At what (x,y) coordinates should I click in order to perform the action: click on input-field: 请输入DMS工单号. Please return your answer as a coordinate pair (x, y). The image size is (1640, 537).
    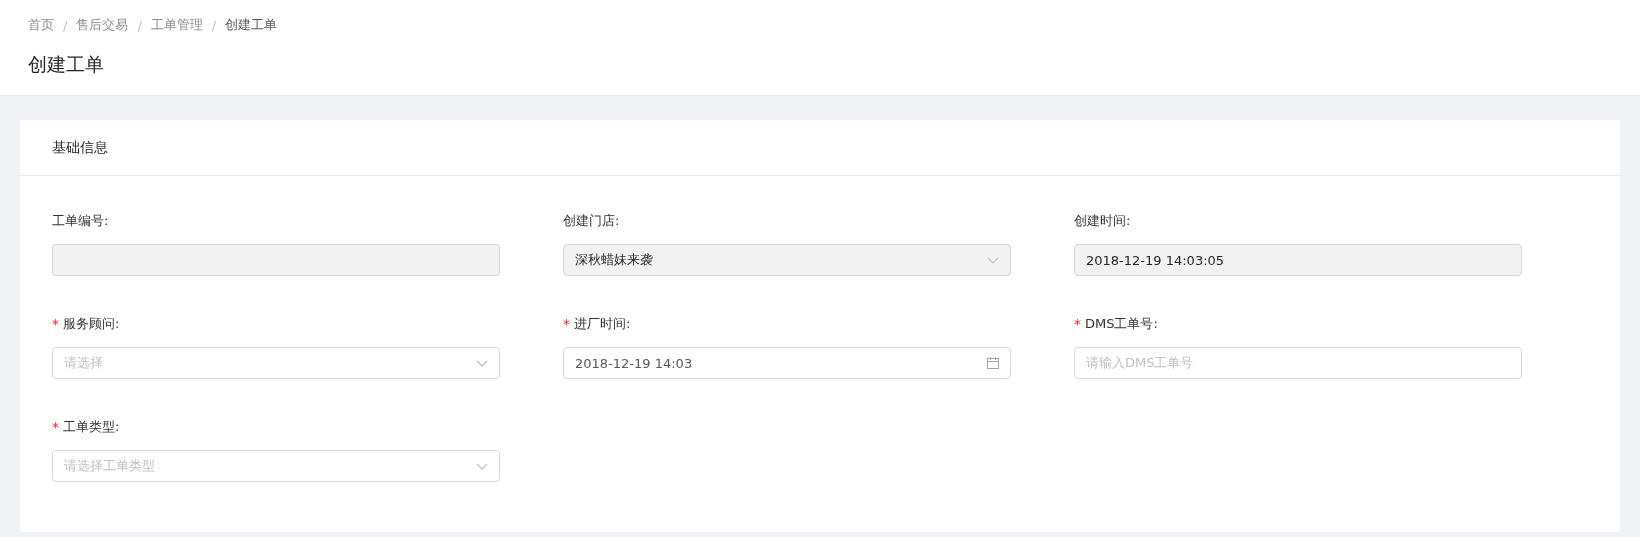
    Looking at the image, I should click on (1298, 363).